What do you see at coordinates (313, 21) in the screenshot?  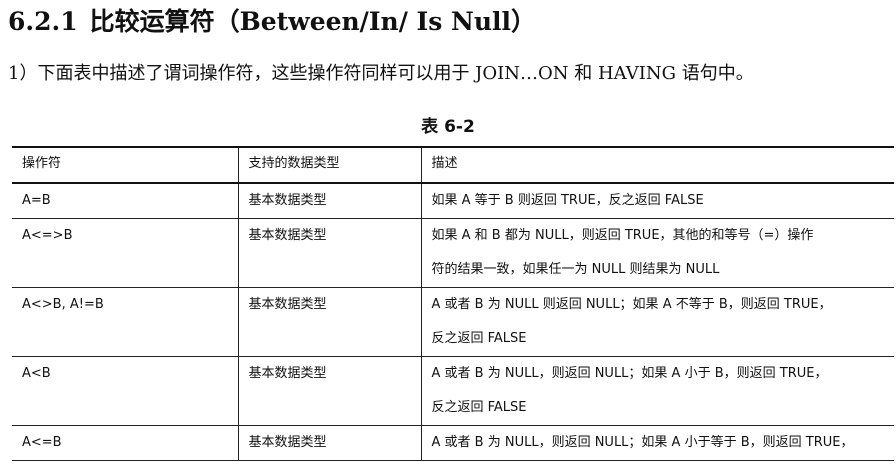 I see `section-title: 比较运算符（Between/In/ Is Null）` at bounding box center [313, 21].